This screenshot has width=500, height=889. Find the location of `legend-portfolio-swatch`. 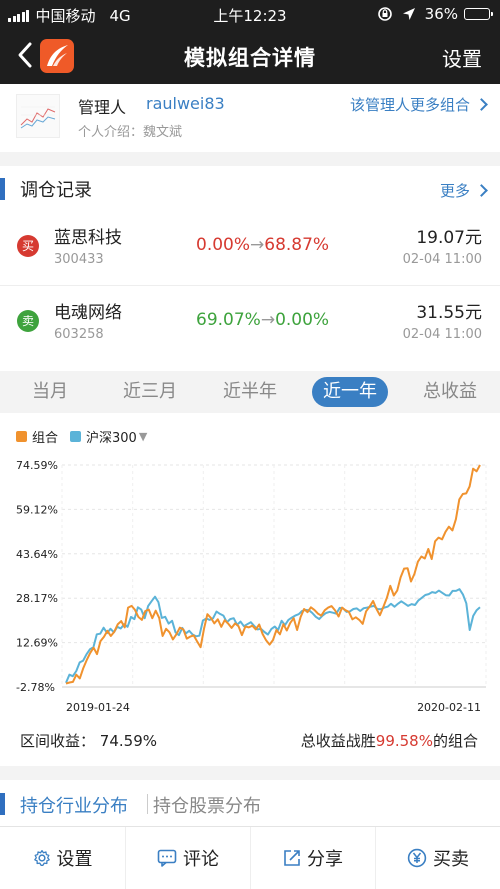

legend-portfolio-swatch is located at coordinates (21, 436).